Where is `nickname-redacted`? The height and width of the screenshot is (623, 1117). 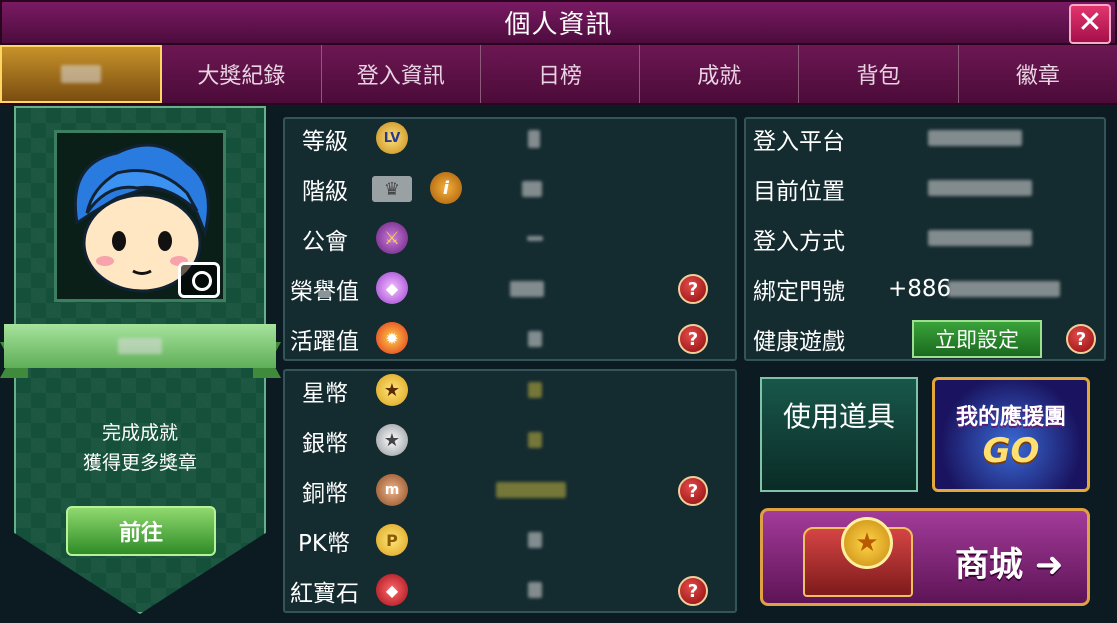
nickname-redacted is located at coordinates (140, 346).